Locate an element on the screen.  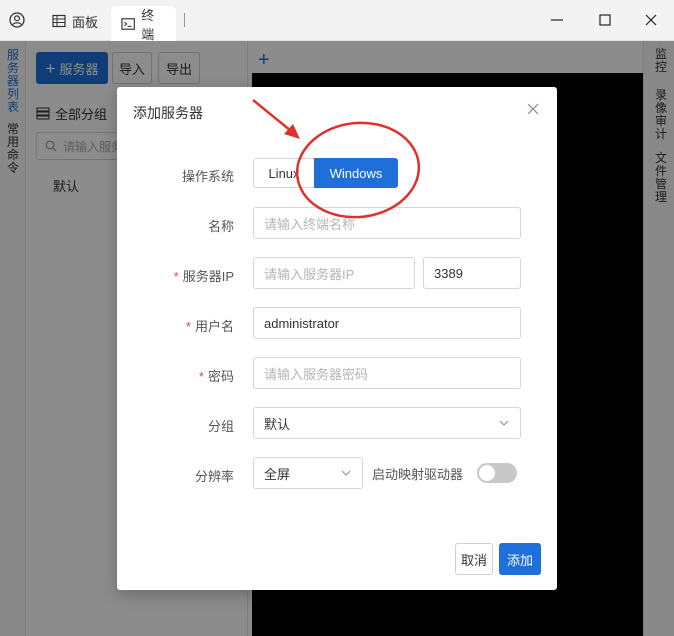
password-label-text: 密码 is located at coordinates (220, 376).